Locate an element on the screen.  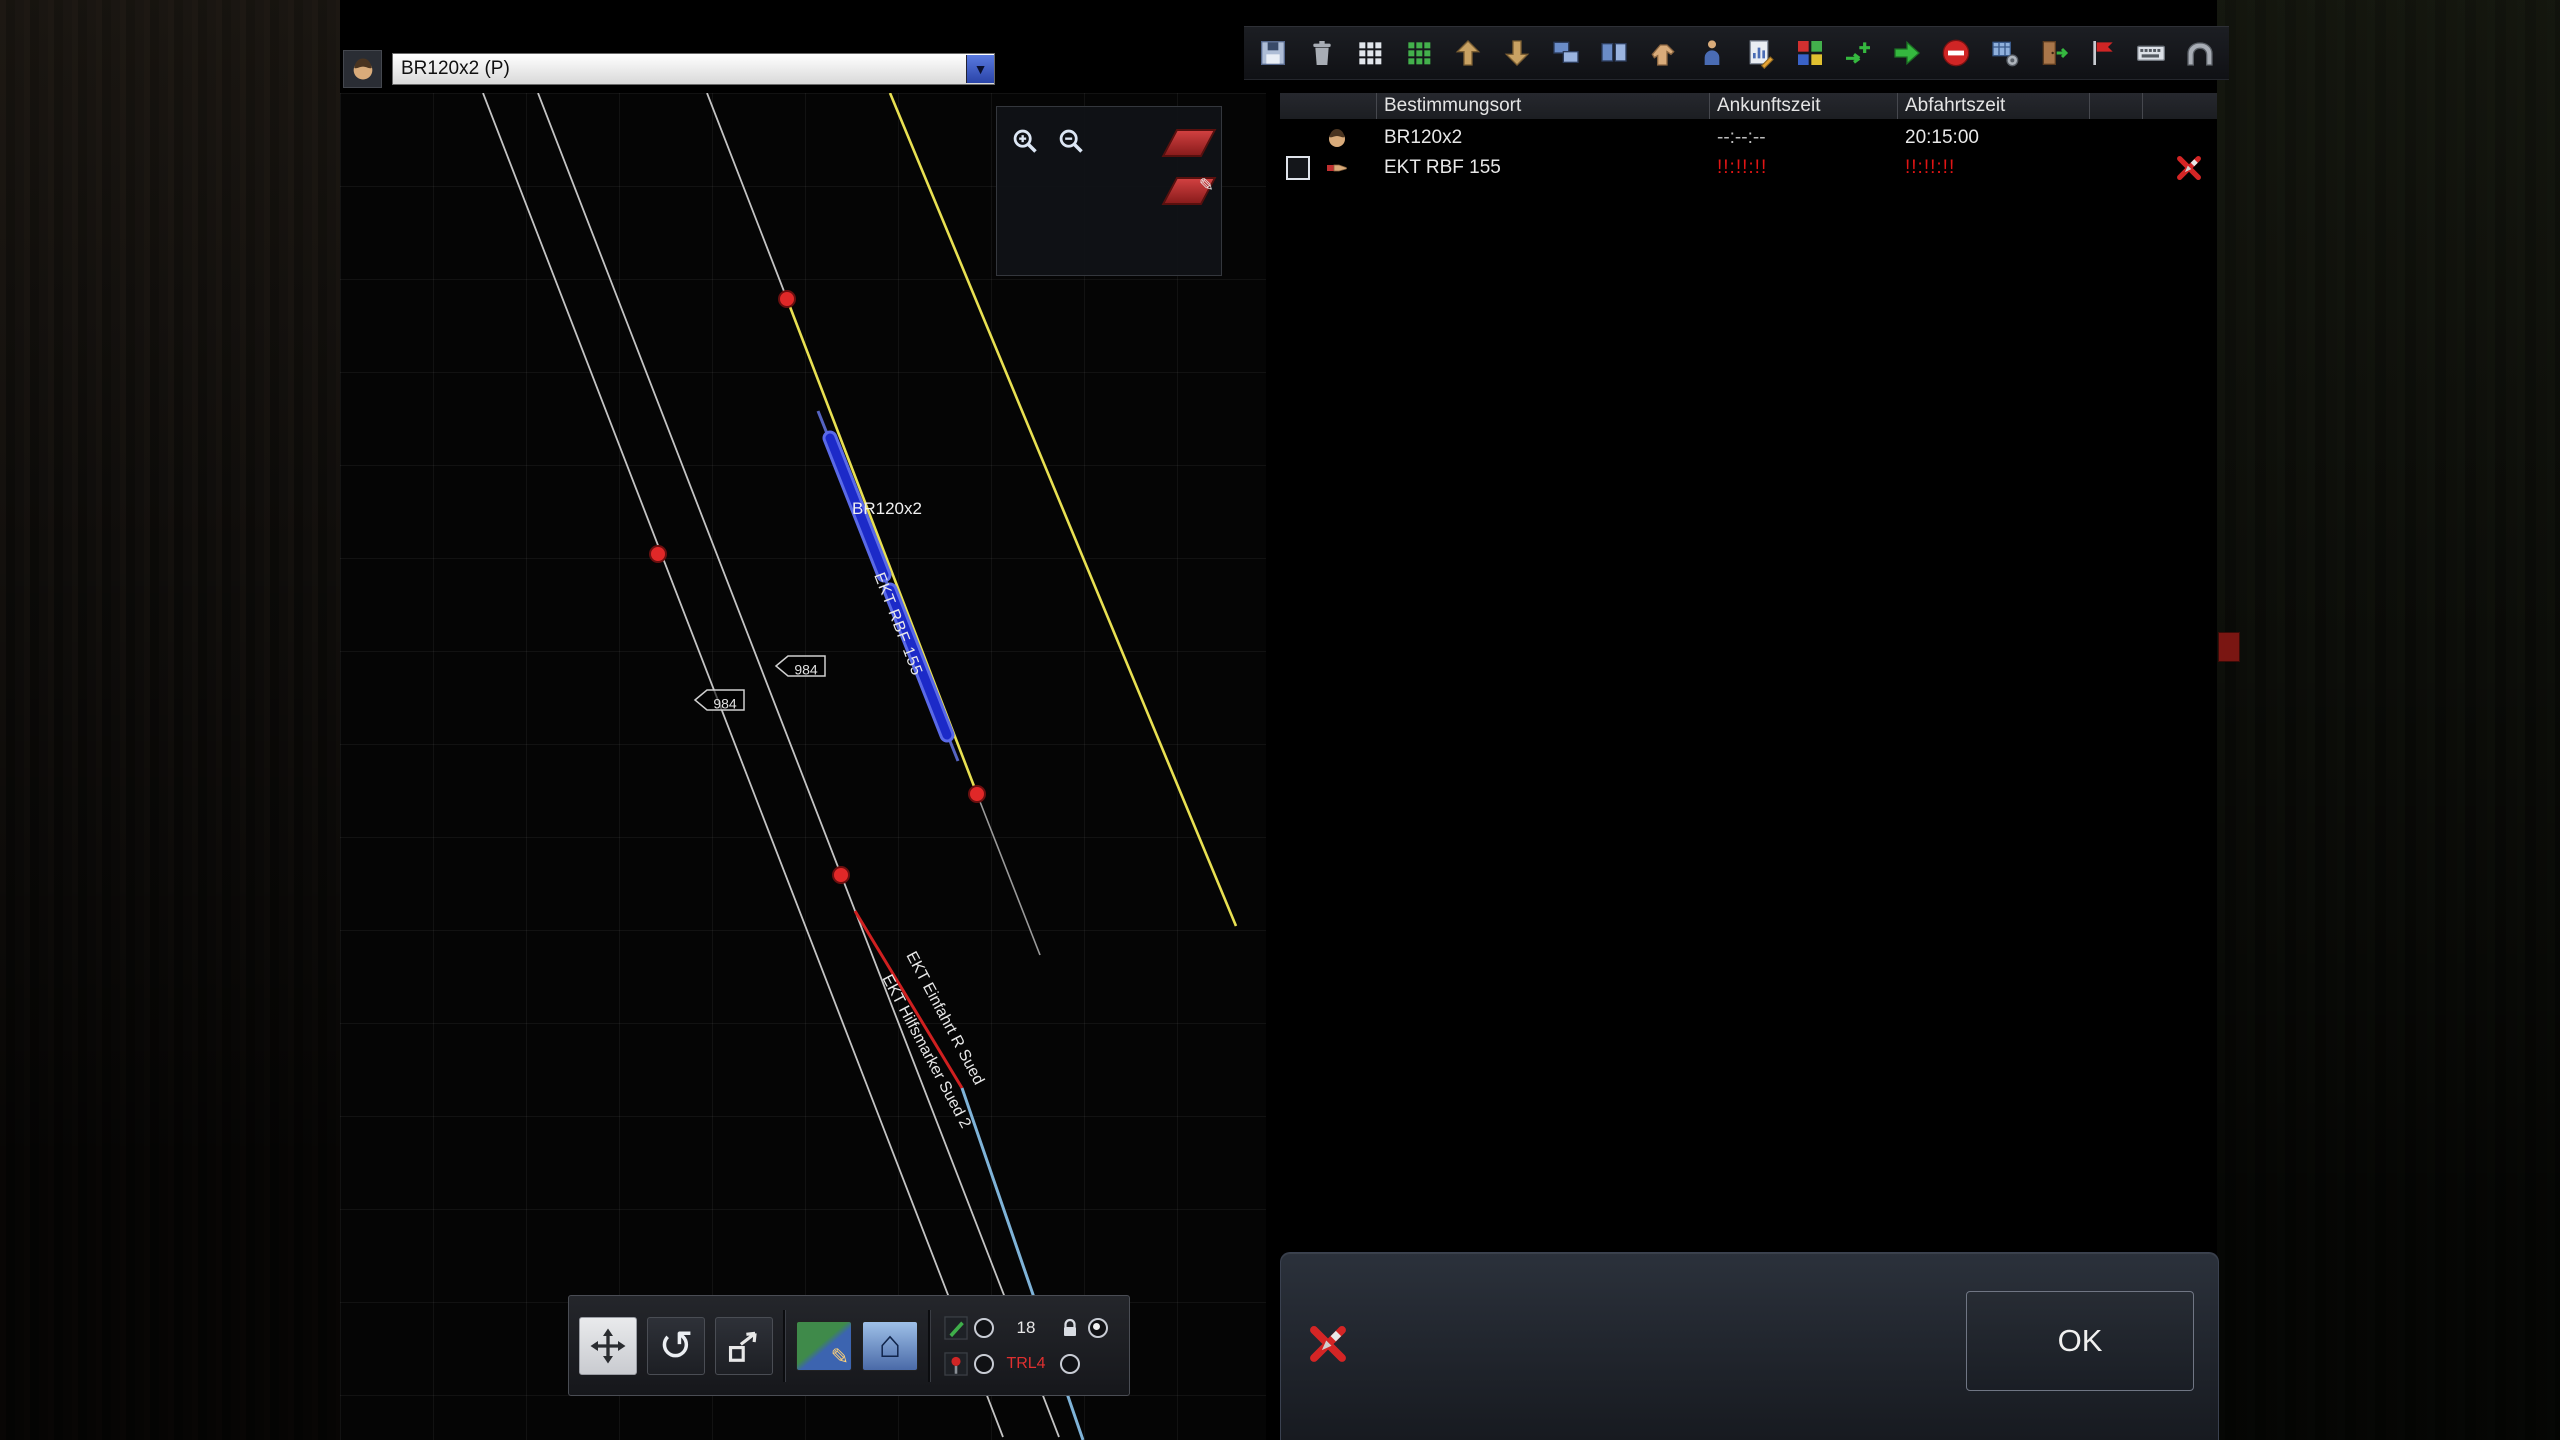
schedule-toolbar is located at coordinates (1736, 53).